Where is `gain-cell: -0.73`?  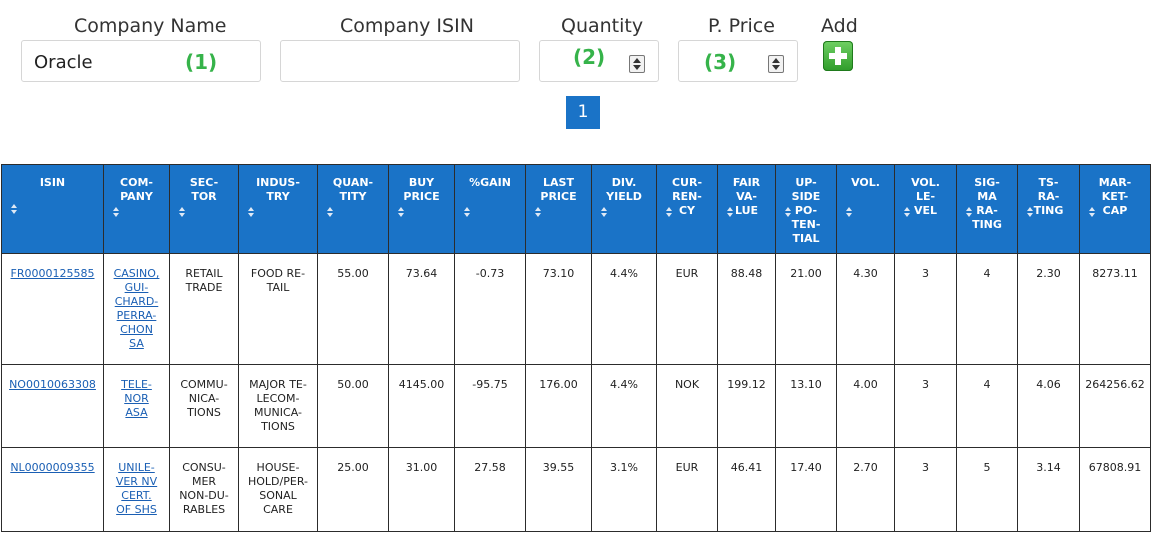 gain-cell: -0.73 is located at coordinates (490, 309).